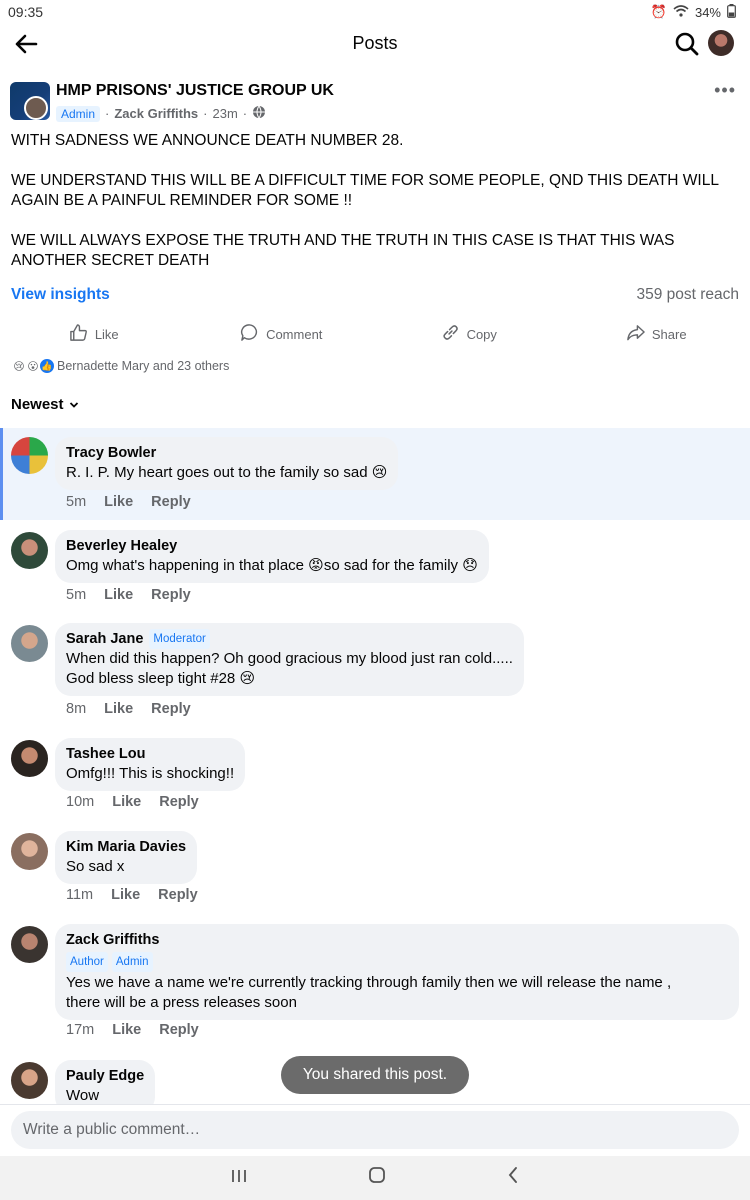 Image resolution: width=750 pixels, height=1200 pixels. What do you see at coordinates (76, 709) in the screenshot?
I see `comment-time: 8m` at bounding box center [76, 709].